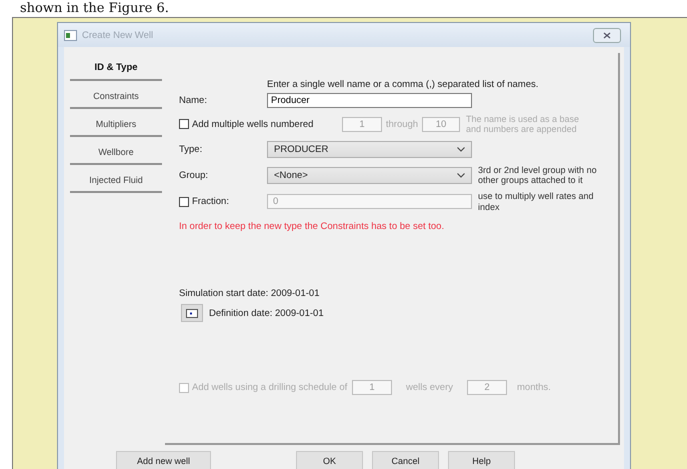 The height and width of the screenshot is (469, 687). What do you see at coordinates (163, 460) in the screenshot?
I see `dialog-button: Add new well` at bounding box center [163, 460].